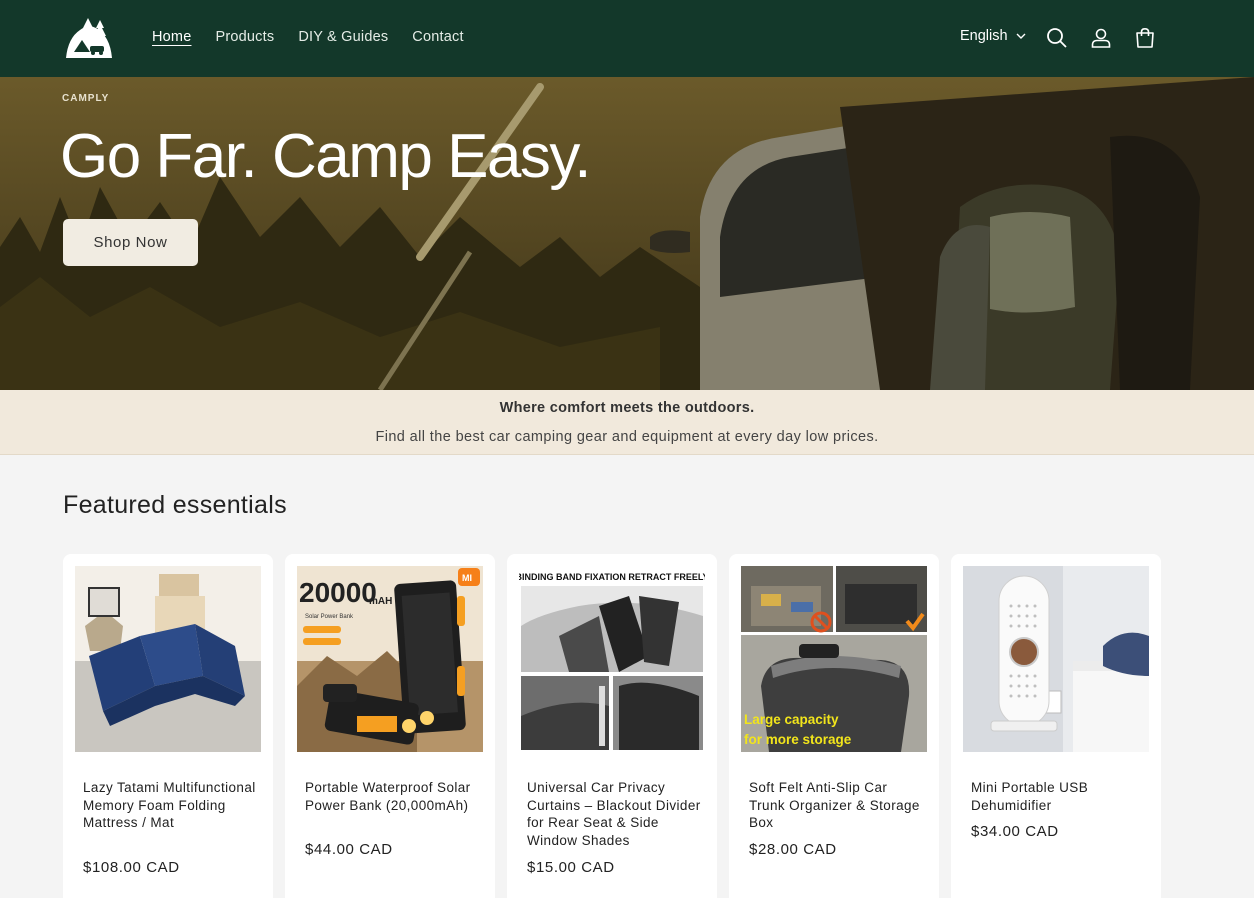  I want to click on account-icon, so click(1101, 38).